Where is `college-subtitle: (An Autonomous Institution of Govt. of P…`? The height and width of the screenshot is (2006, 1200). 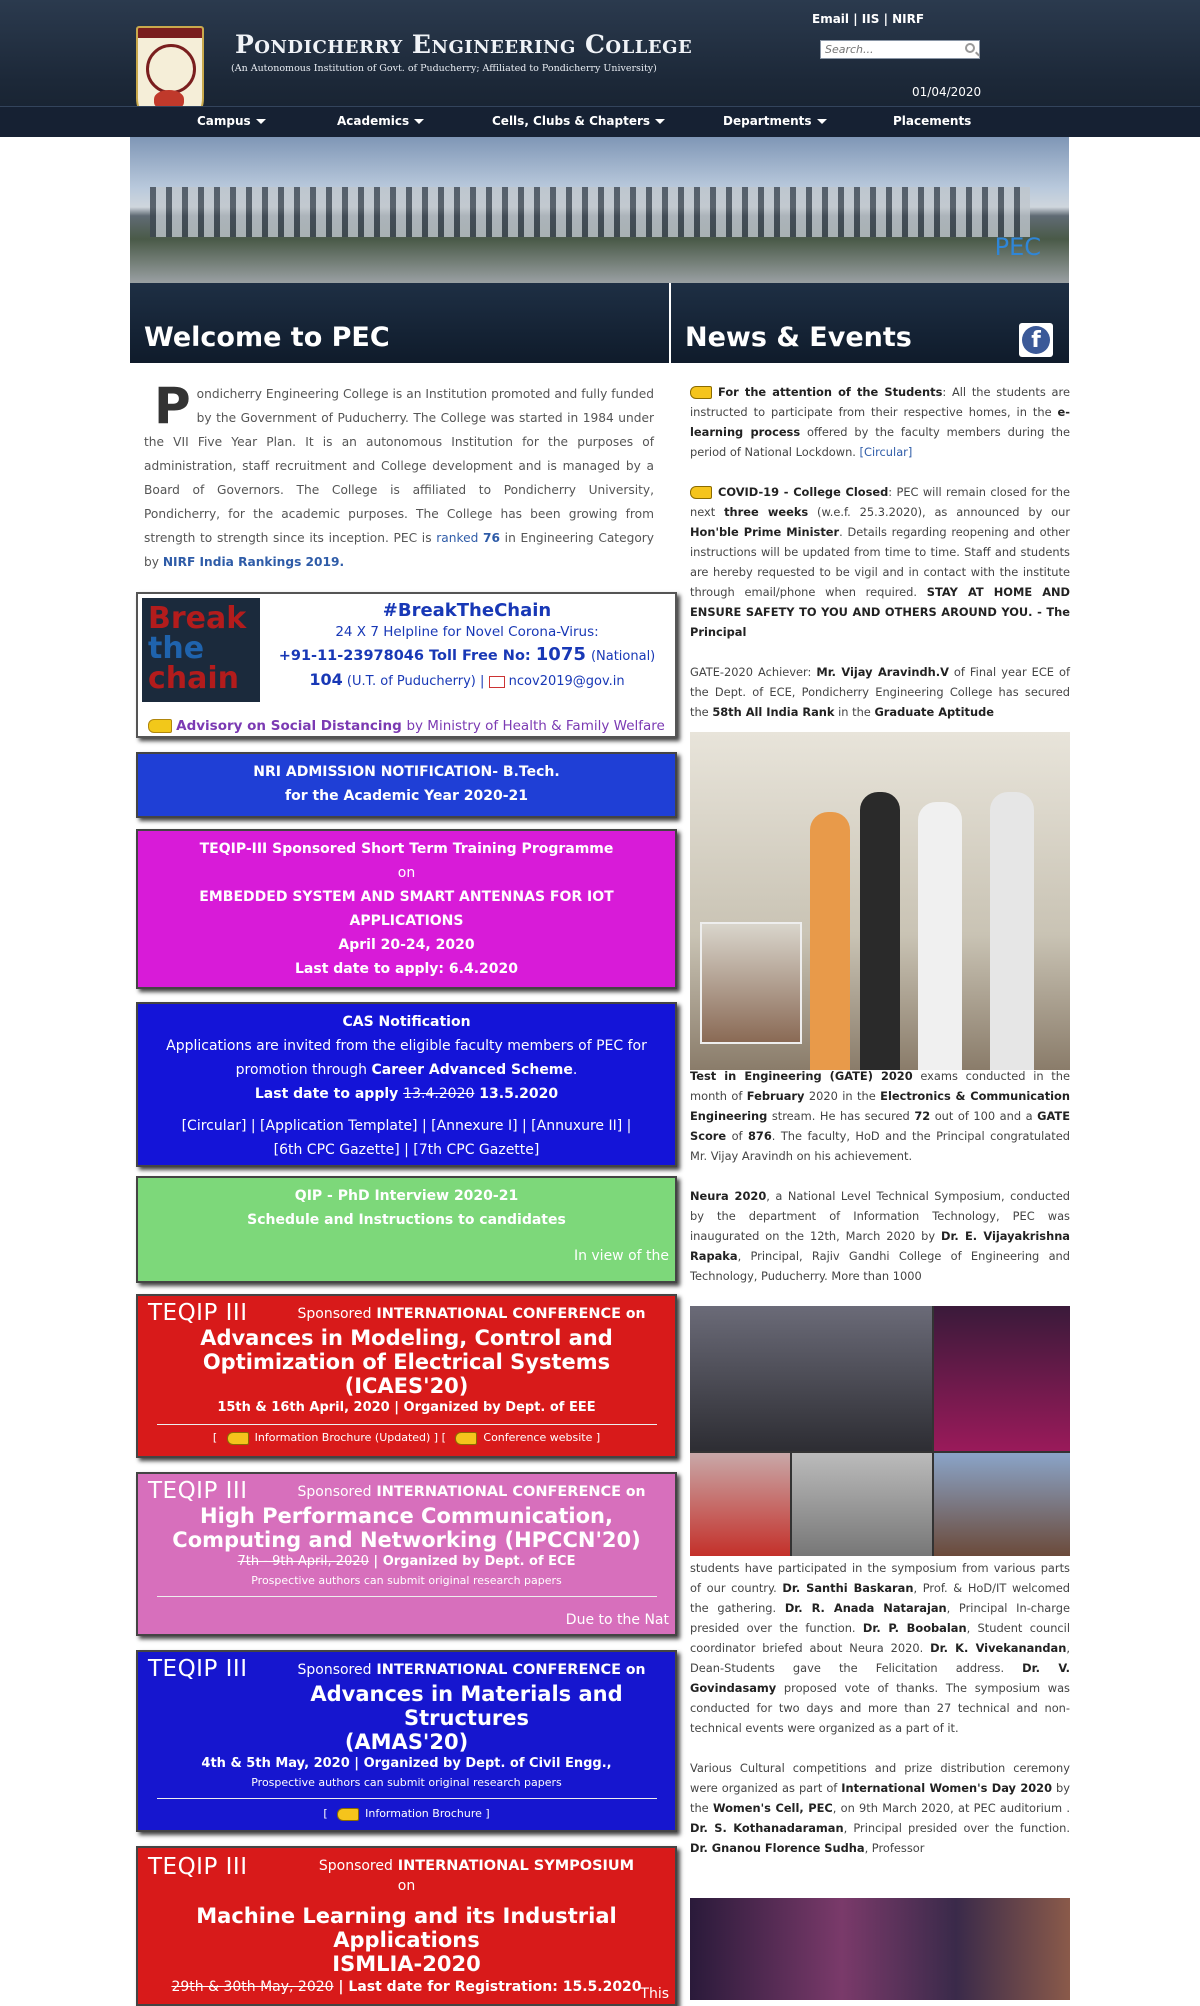
college-subtitle: (An Autonomous Institution of Govt. of P… is located at coordinates (444, 68).